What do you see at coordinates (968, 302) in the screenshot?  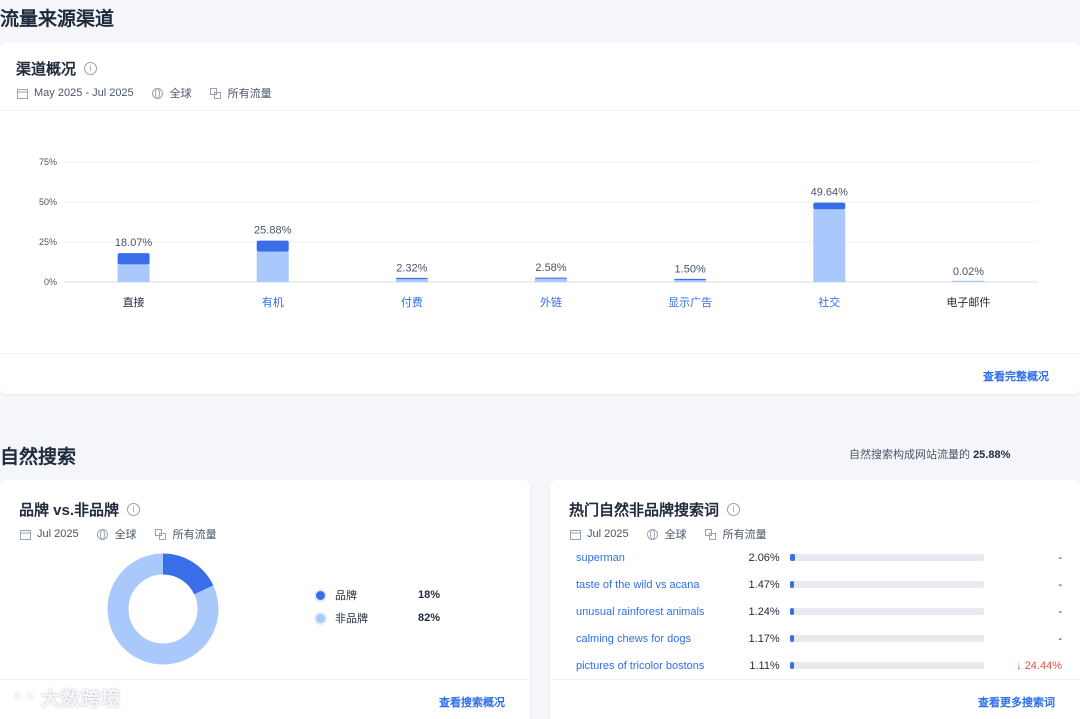 I see `x-category-label: 电子邮件` at bounding box center [968, 302].